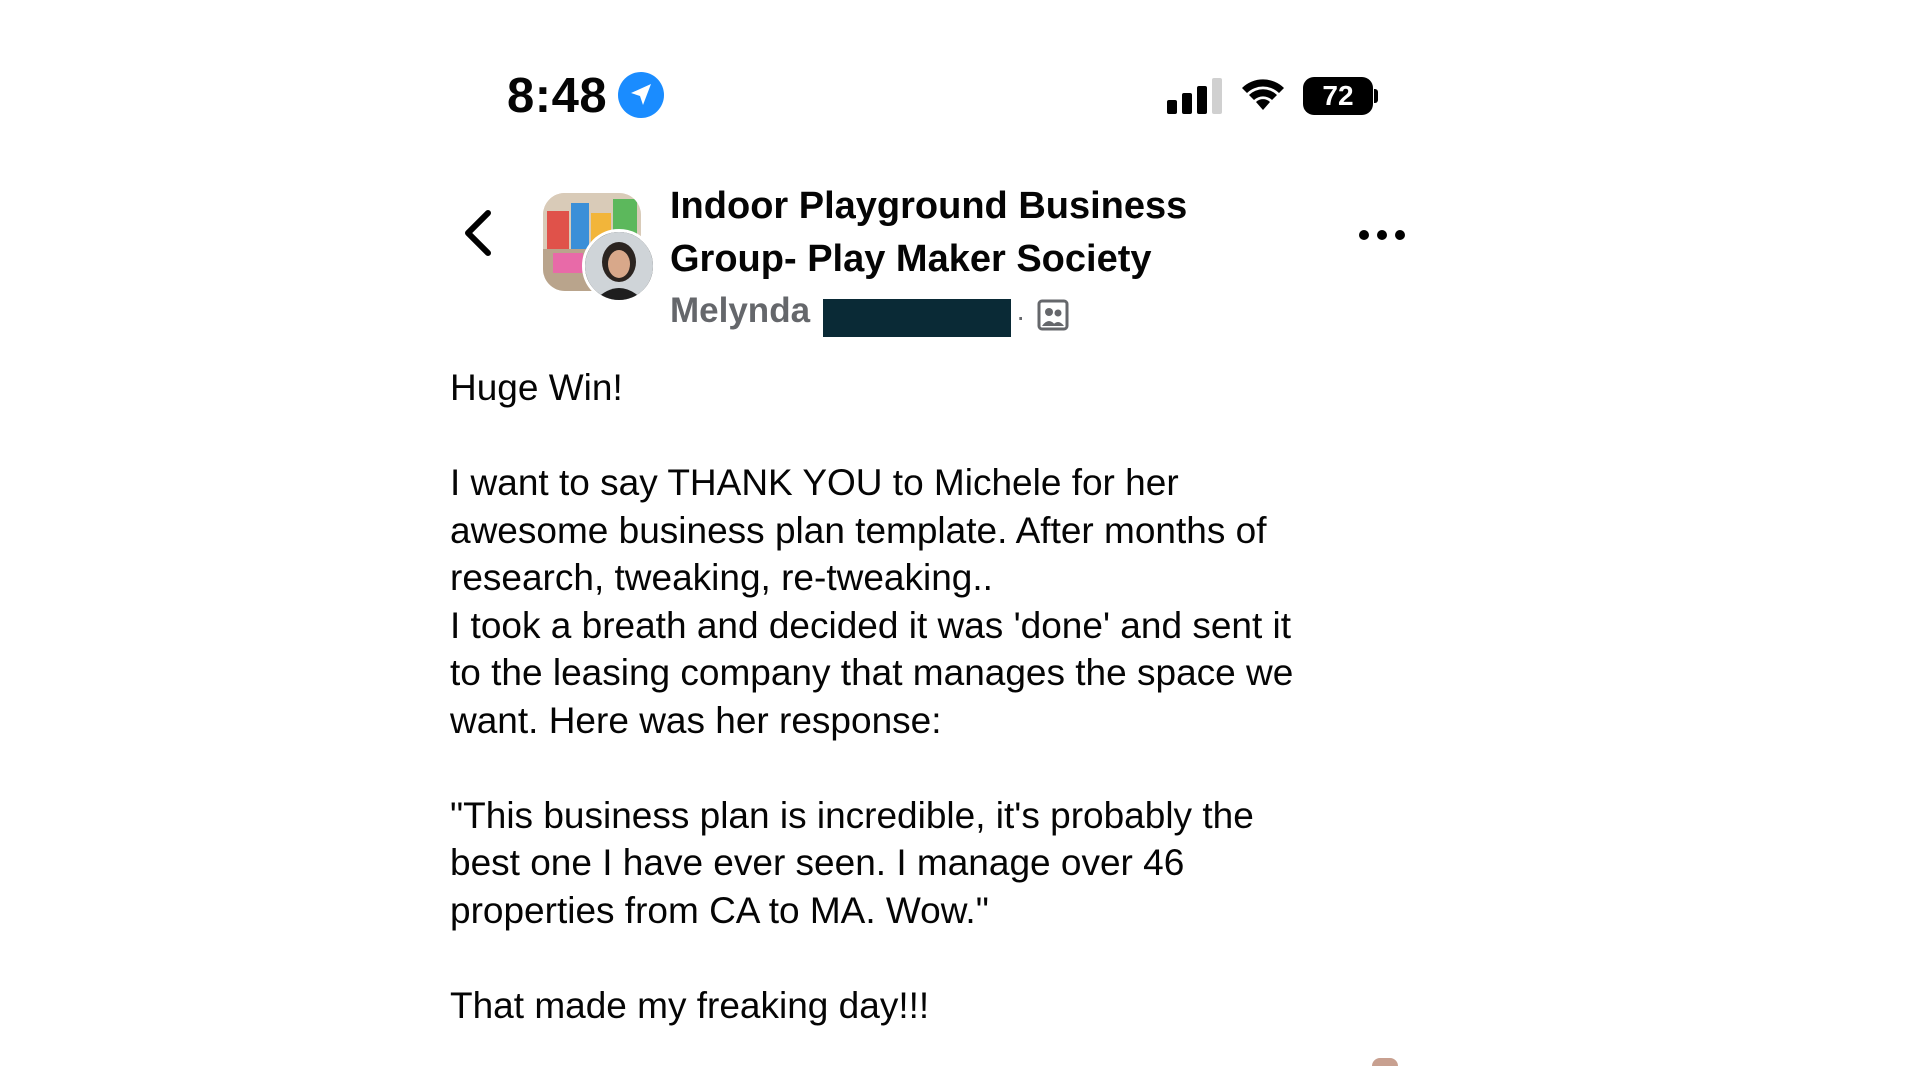 This screenshot has width=1920, height=1080. What do you see at coordinates (917, 318) in the screenshot?
I see `redacted-last-name` at bounding box center [917, 318].